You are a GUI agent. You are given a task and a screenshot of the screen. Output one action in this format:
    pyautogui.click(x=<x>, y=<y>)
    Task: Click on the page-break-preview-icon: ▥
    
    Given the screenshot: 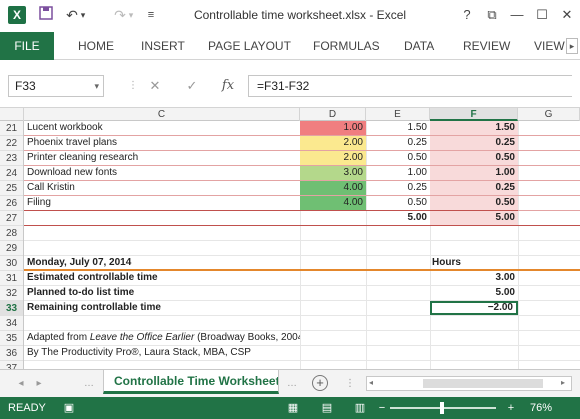 What is the action you would take?
    pyautogui.click(x=360, y=408)
    